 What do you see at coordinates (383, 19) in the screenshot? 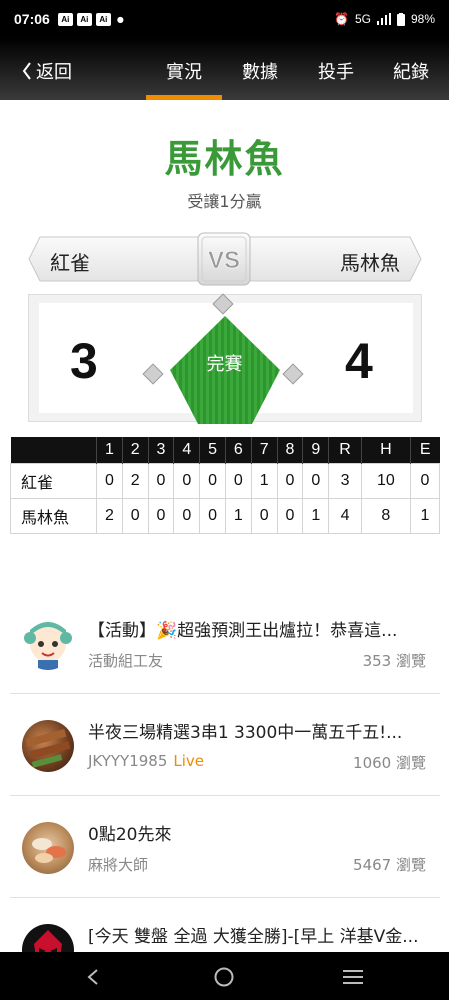
I see `signal-icon` at bounding box center [383, 19].